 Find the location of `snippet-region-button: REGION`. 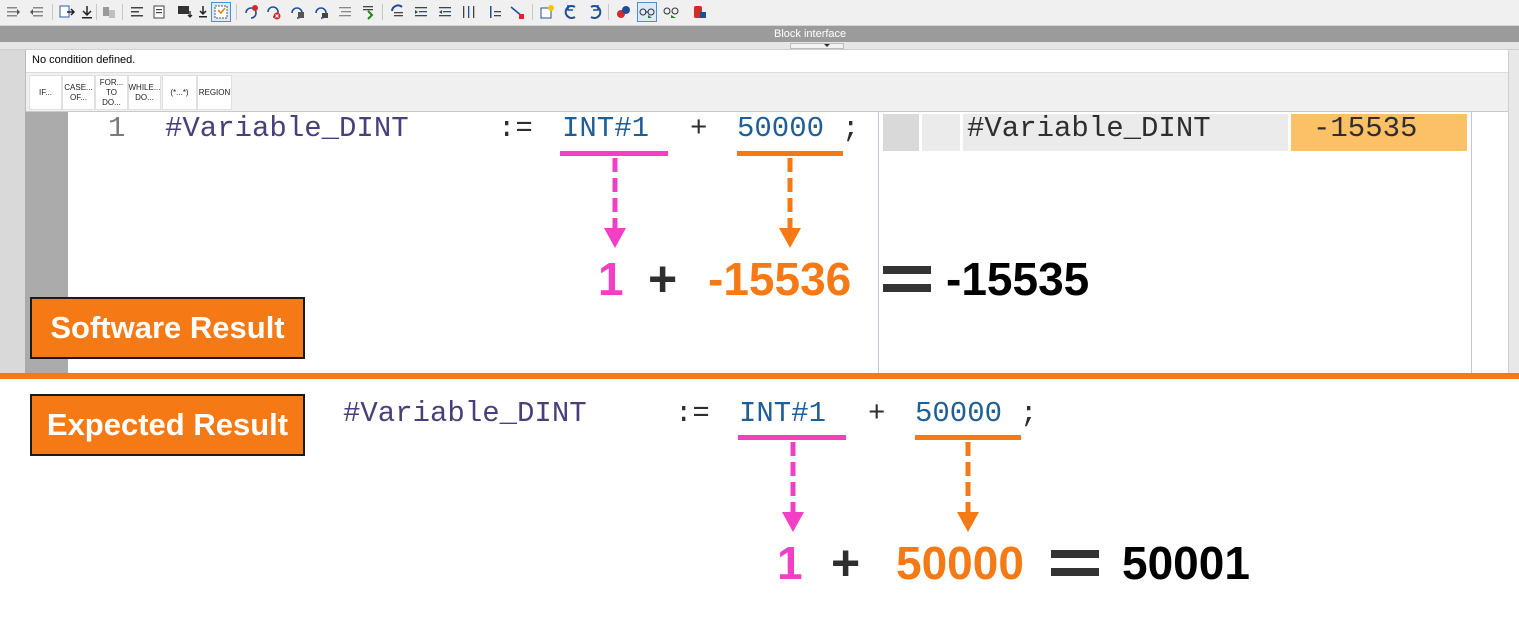

snippet-region-button: REGION is located at coordinates (214, 92).